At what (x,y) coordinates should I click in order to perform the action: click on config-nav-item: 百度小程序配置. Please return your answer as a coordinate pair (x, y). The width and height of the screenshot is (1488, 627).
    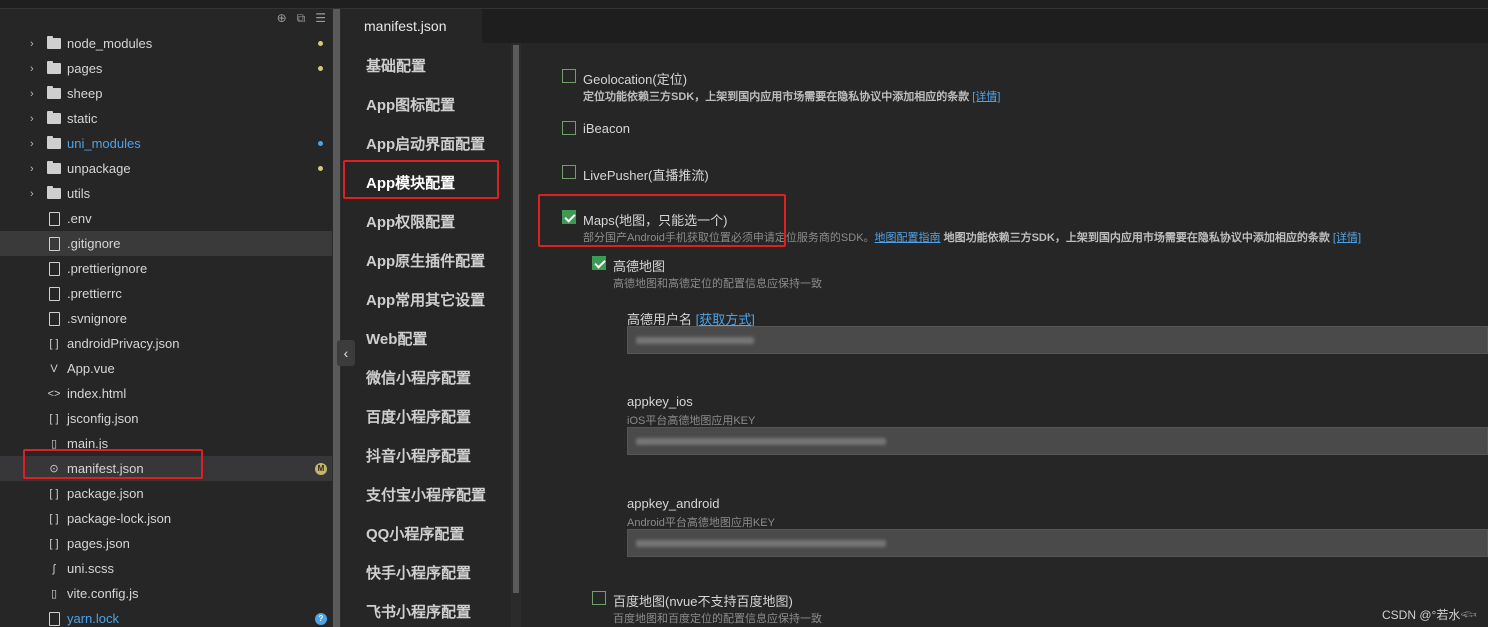
    Looking at the image, I should click on (418, 416).